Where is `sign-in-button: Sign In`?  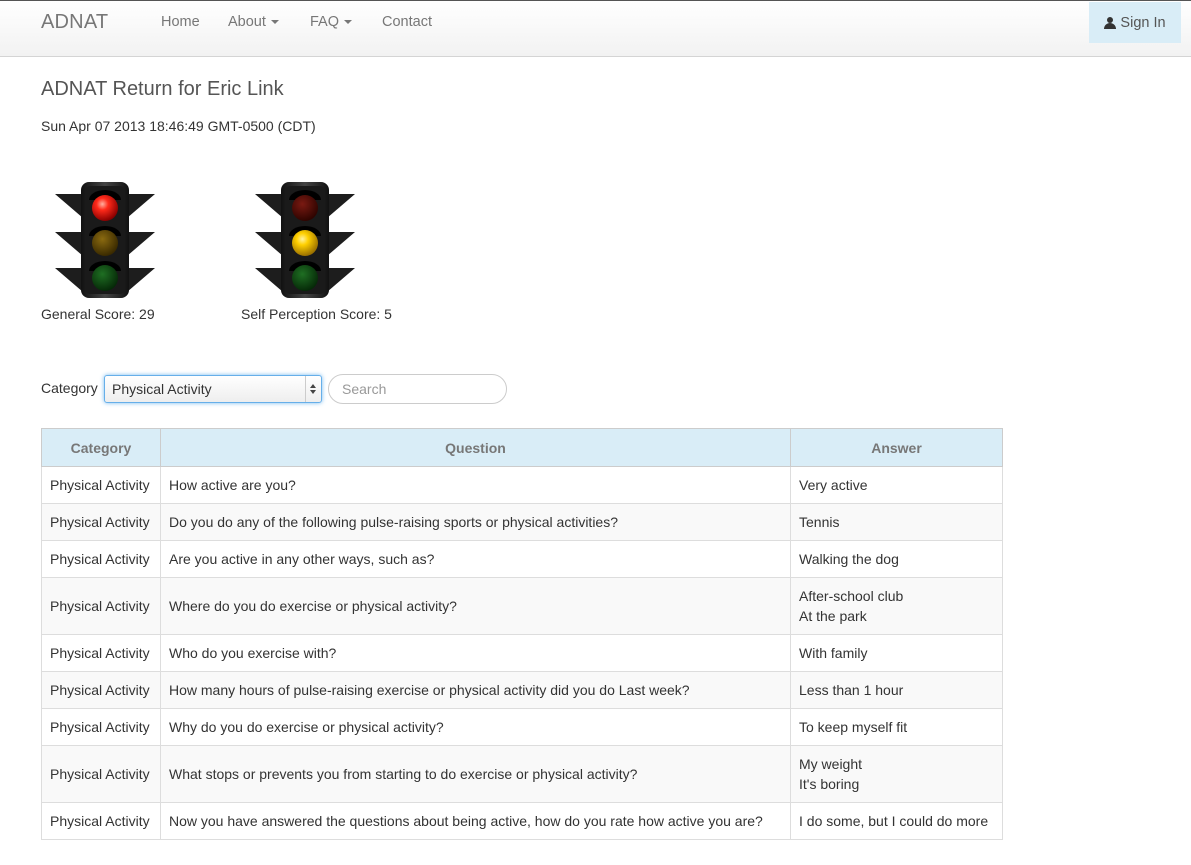
sign-in-button: Sign In is located at coordinates (1135, 22).